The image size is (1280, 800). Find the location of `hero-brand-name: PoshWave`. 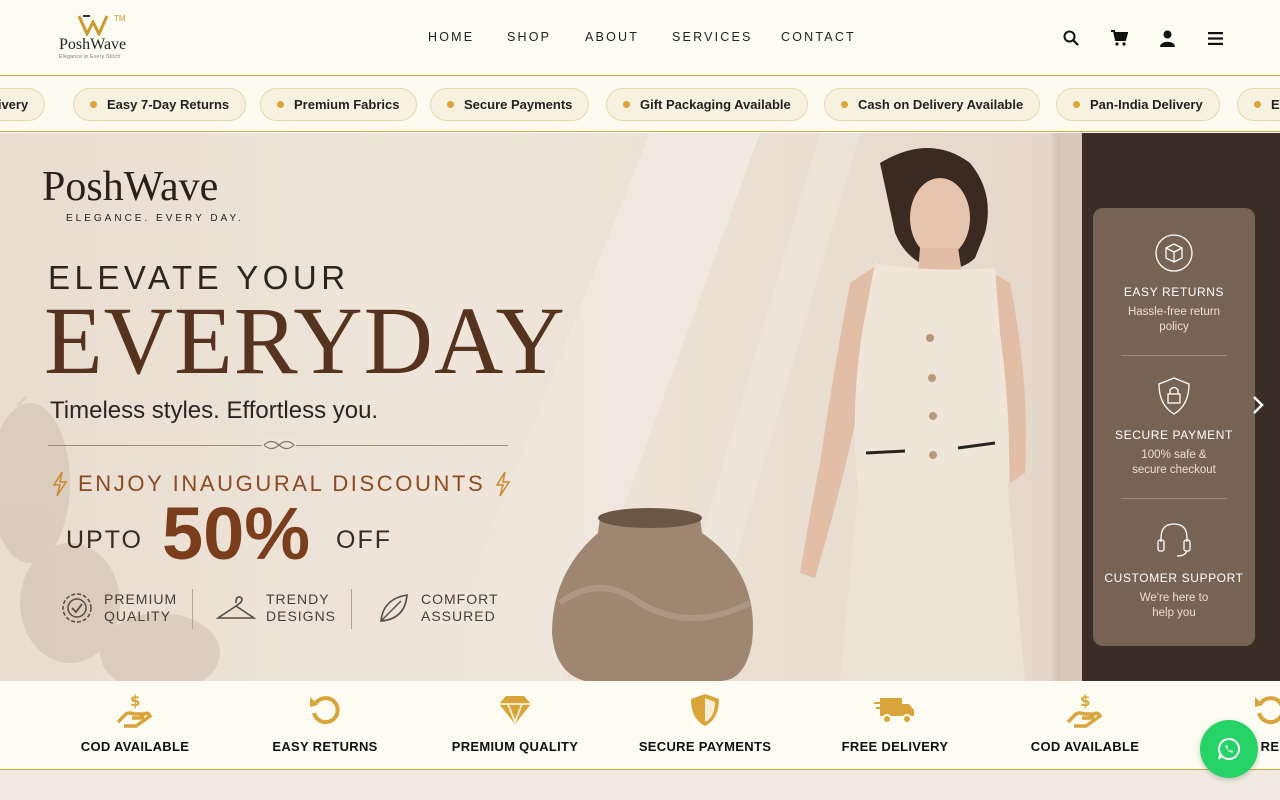

hero-brand-name: PoshWave is located at coordinates (130, 187).